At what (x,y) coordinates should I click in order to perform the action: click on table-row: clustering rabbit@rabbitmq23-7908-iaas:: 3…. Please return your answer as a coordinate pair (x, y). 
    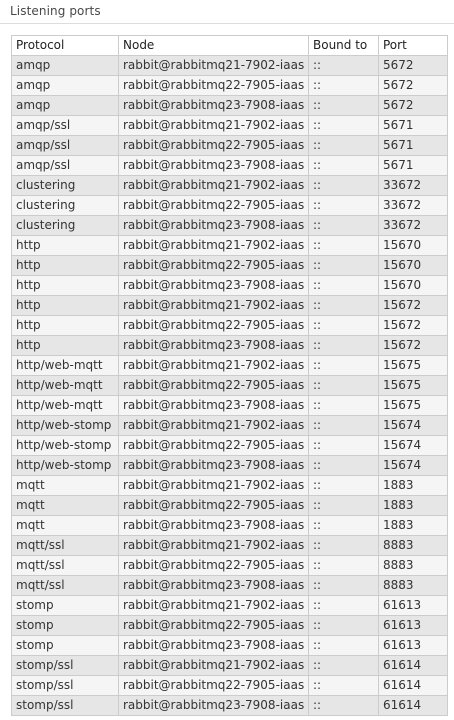
    Looking at the image, I should click on (229, 225).